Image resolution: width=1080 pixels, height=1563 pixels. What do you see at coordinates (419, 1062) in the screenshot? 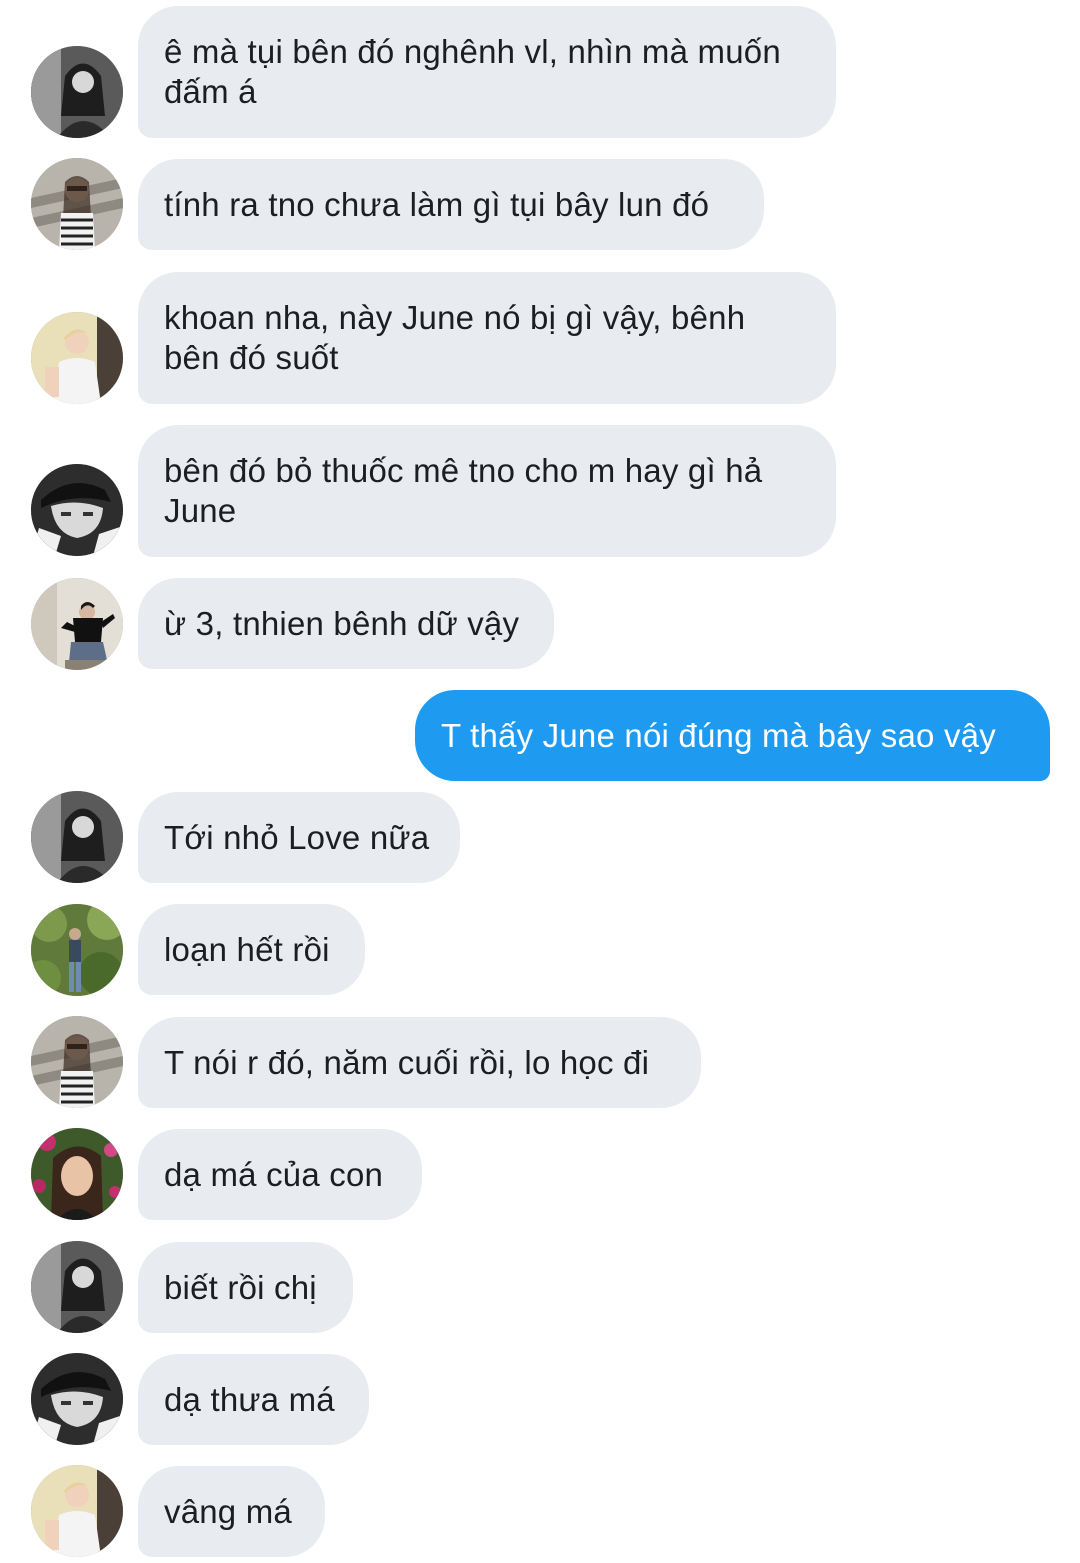
I see `message-bubble: T nói r đó, năm cuối rồi, lo học đi` at bounding box center [419, 1062].